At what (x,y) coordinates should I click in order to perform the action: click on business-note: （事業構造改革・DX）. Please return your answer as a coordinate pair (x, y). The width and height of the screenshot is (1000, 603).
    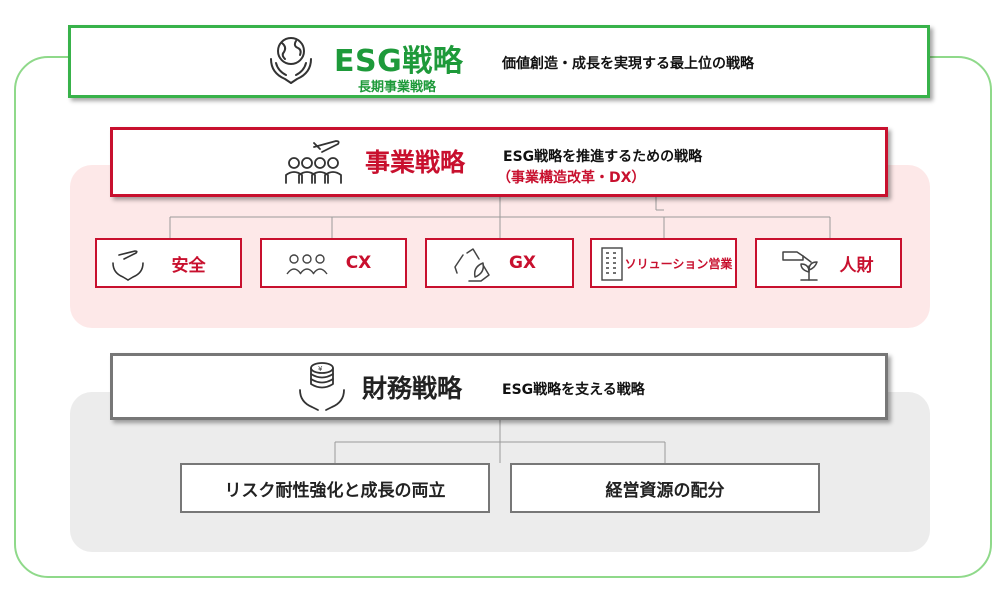
    Looking at the image, I should click on (571, 178).